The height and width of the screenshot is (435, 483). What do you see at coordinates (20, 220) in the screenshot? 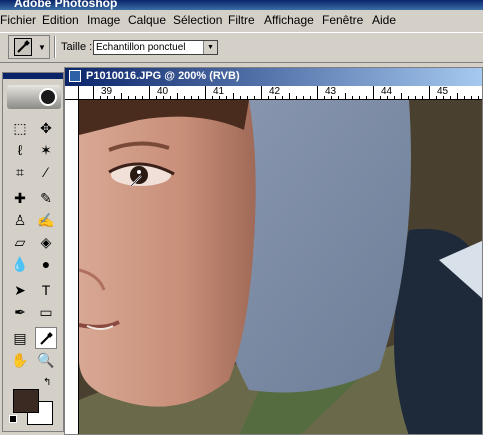
I see `clone-stamp-icon: ♙` at bounding box center [20, 220].